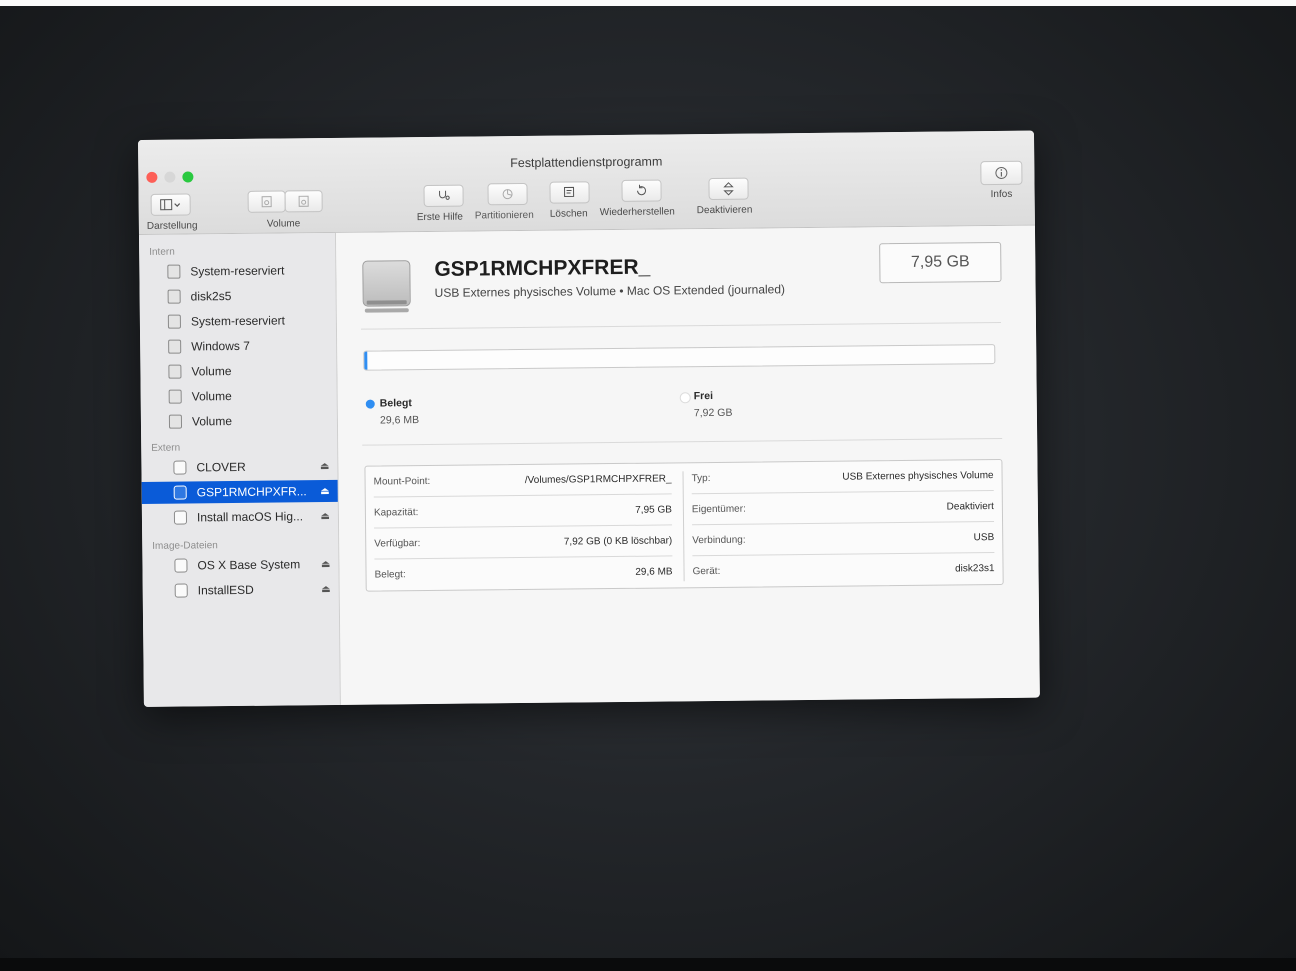 This screenshot has width=1296, height=971. I want to click on sidebar-item-label: Windows 7, so click(220, 346).